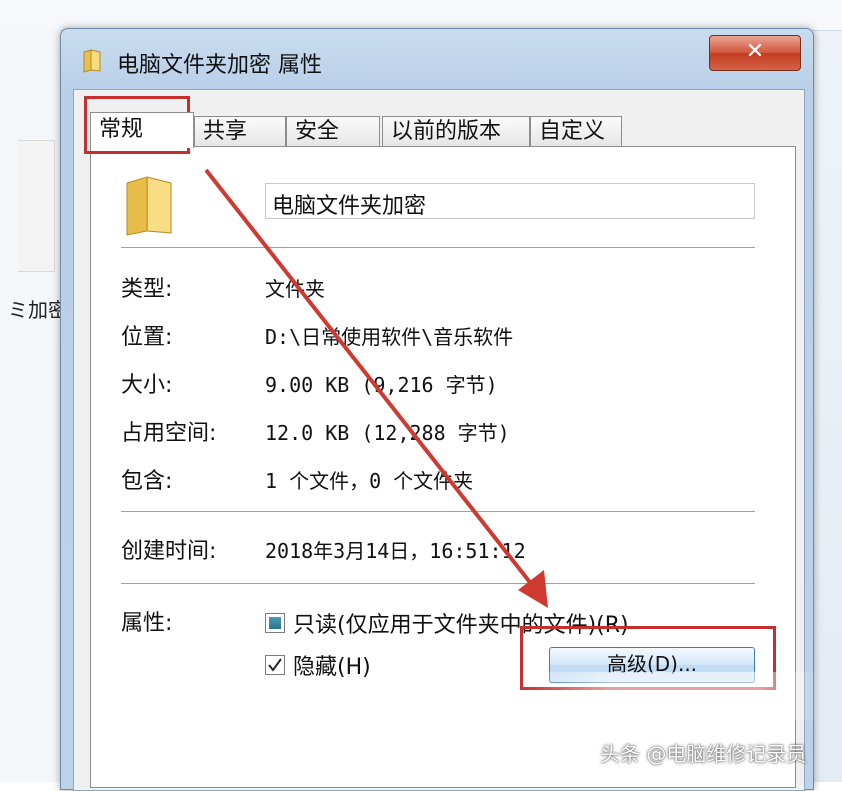  Describe the element at coordinates (142, 130) in the screenshot. I see `tab-general: 常规` at that location.